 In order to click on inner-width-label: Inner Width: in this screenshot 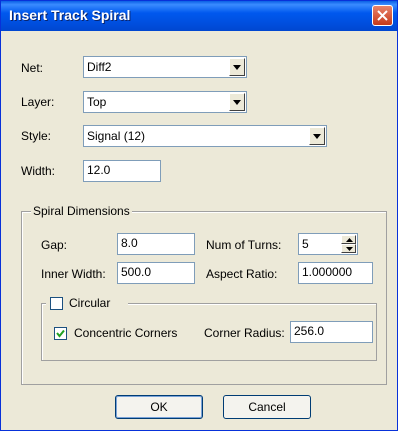, I will do `click(73, 274)`.